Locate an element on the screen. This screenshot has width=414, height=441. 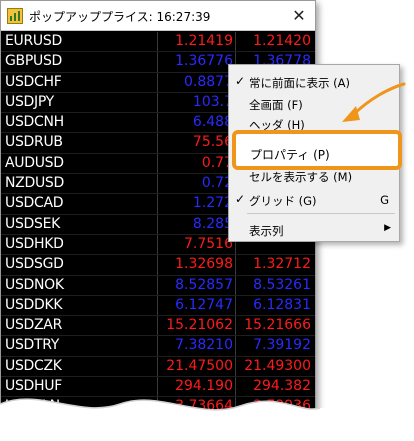
ask-cell: 6.12831 is located at coordinates (282, 304).